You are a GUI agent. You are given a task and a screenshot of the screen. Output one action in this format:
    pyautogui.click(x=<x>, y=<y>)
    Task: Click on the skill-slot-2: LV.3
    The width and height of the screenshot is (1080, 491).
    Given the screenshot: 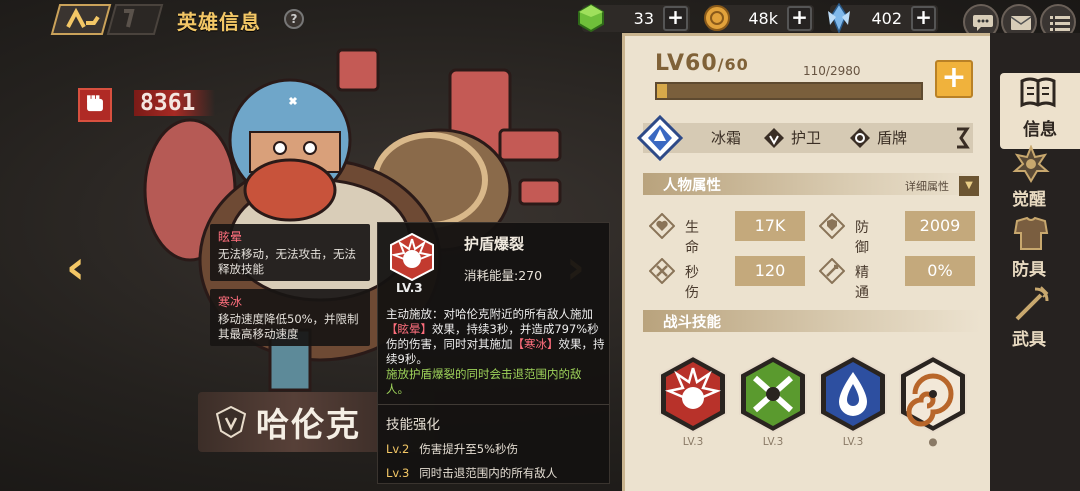 What is the action you would take?
    pyautogui.click(x=773, y=404)
    